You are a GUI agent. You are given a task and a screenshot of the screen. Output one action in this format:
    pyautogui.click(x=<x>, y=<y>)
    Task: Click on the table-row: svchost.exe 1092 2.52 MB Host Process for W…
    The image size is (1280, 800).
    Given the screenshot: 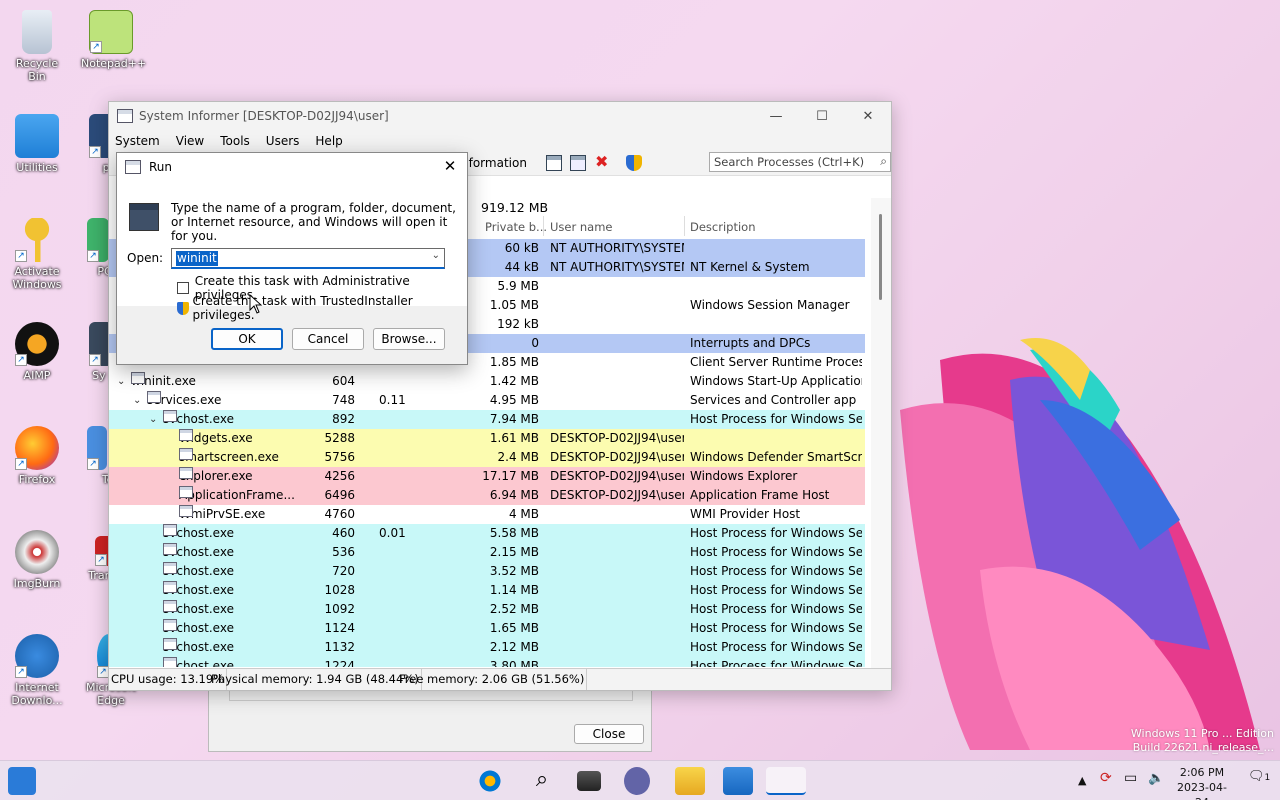 What is the action you would take?
    pyautogui.click(x=487, y=609)
    